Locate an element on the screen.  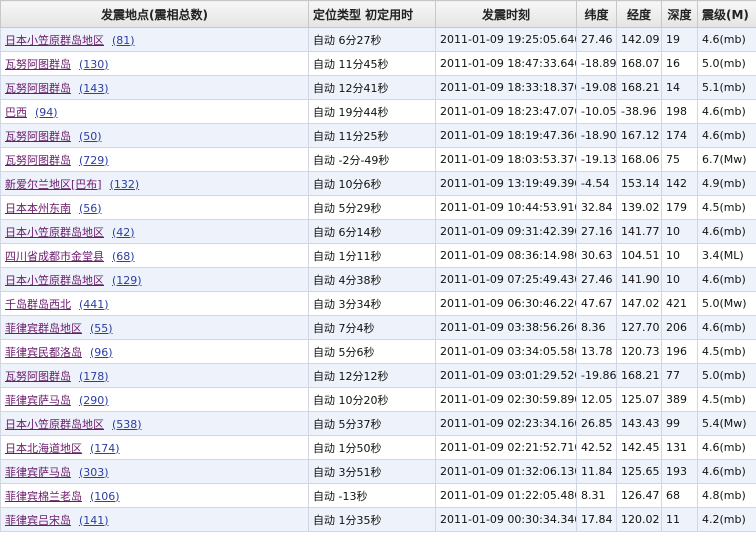
magnitude-cell: 4.5(mb) is located at coordinates (726, 207).